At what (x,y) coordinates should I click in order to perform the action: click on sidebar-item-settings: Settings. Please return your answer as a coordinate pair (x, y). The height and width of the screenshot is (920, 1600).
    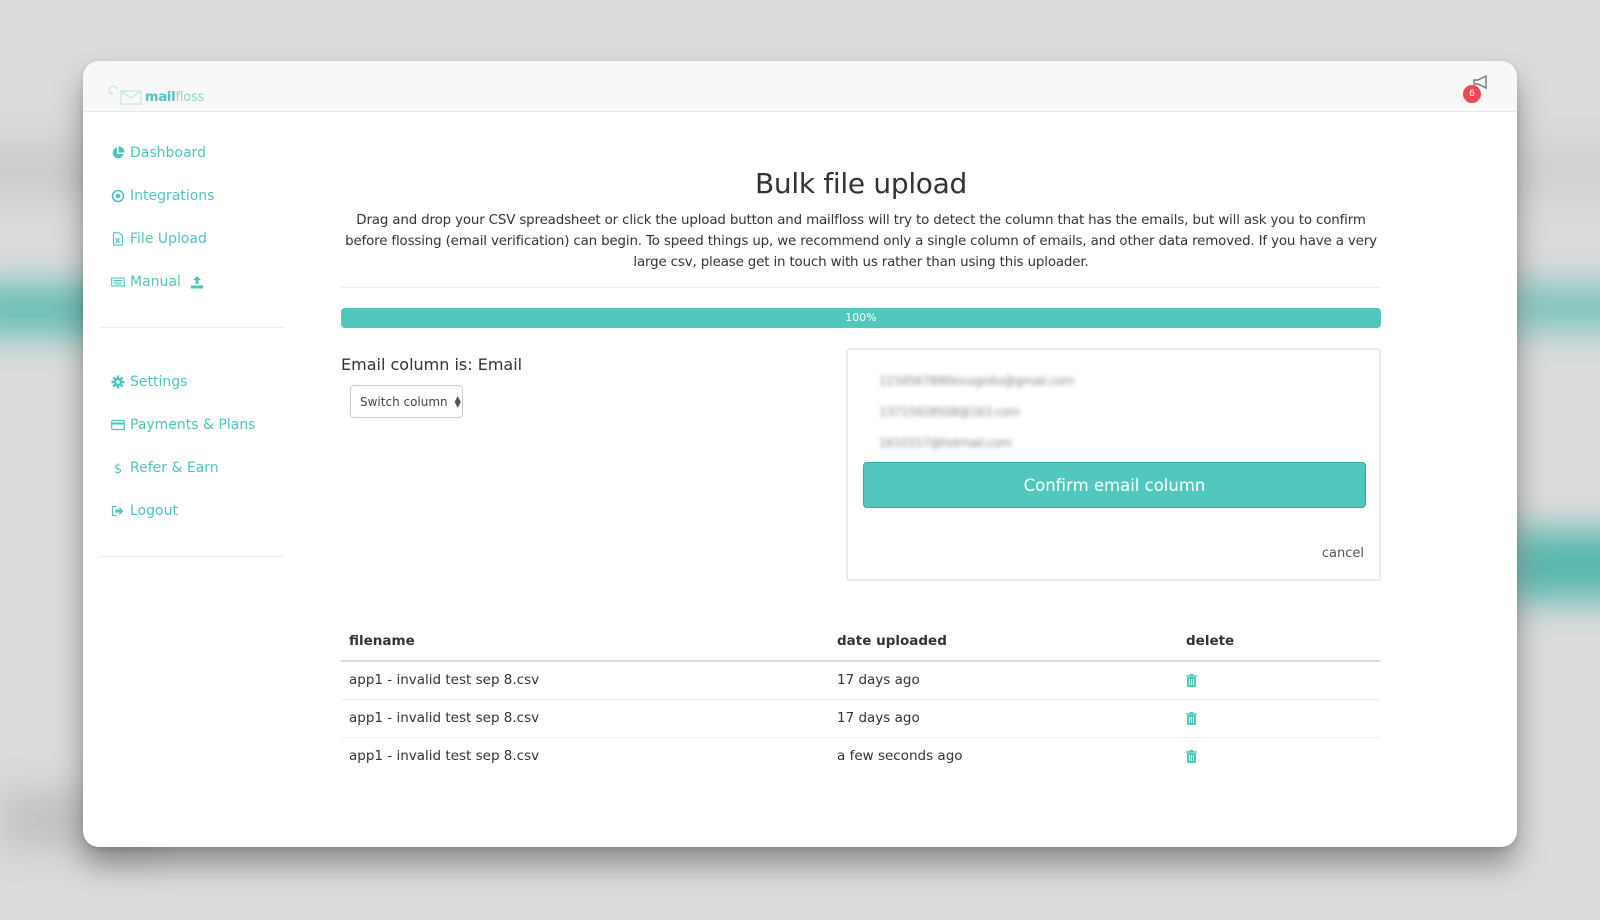
    Looking at the image, I should click on (191, 381).